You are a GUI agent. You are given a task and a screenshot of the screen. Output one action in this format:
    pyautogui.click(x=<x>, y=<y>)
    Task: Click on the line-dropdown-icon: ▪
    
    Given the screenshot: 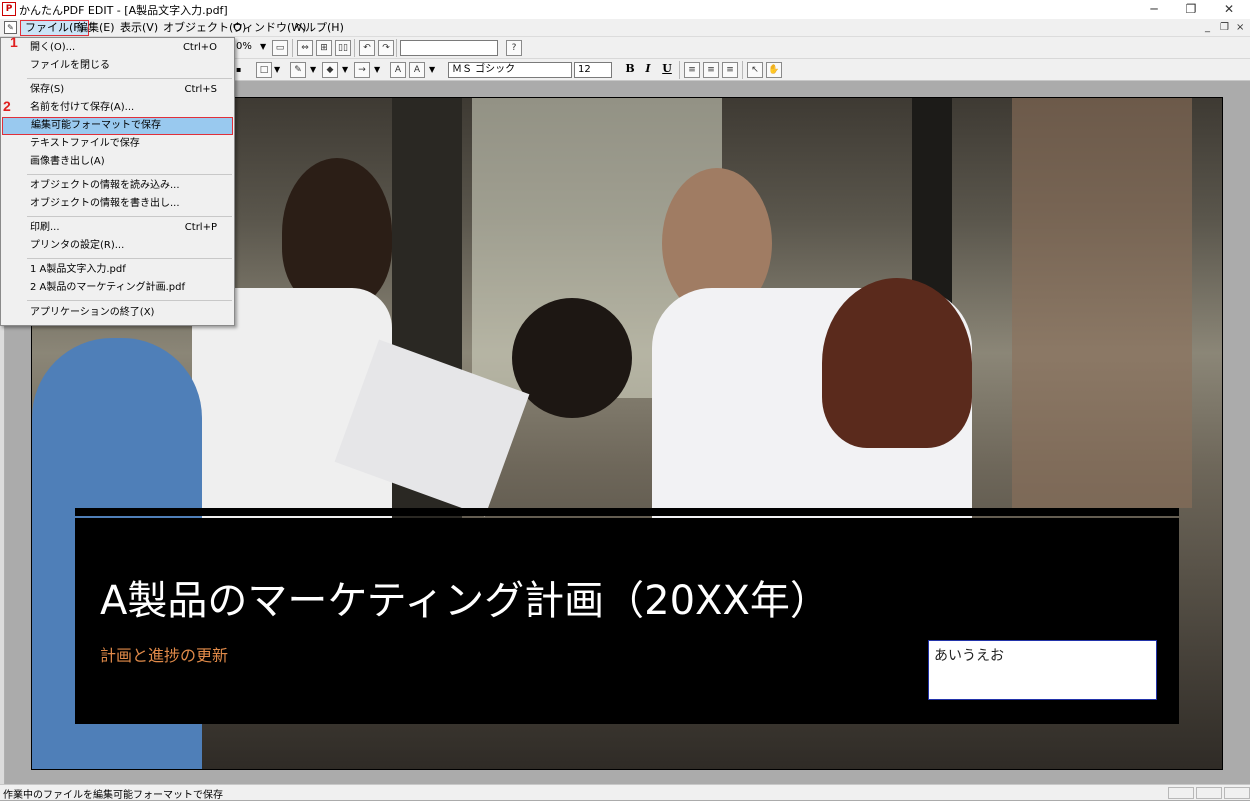 What is the action you would take?
    pyautogui.click(x=238, y=69)
    